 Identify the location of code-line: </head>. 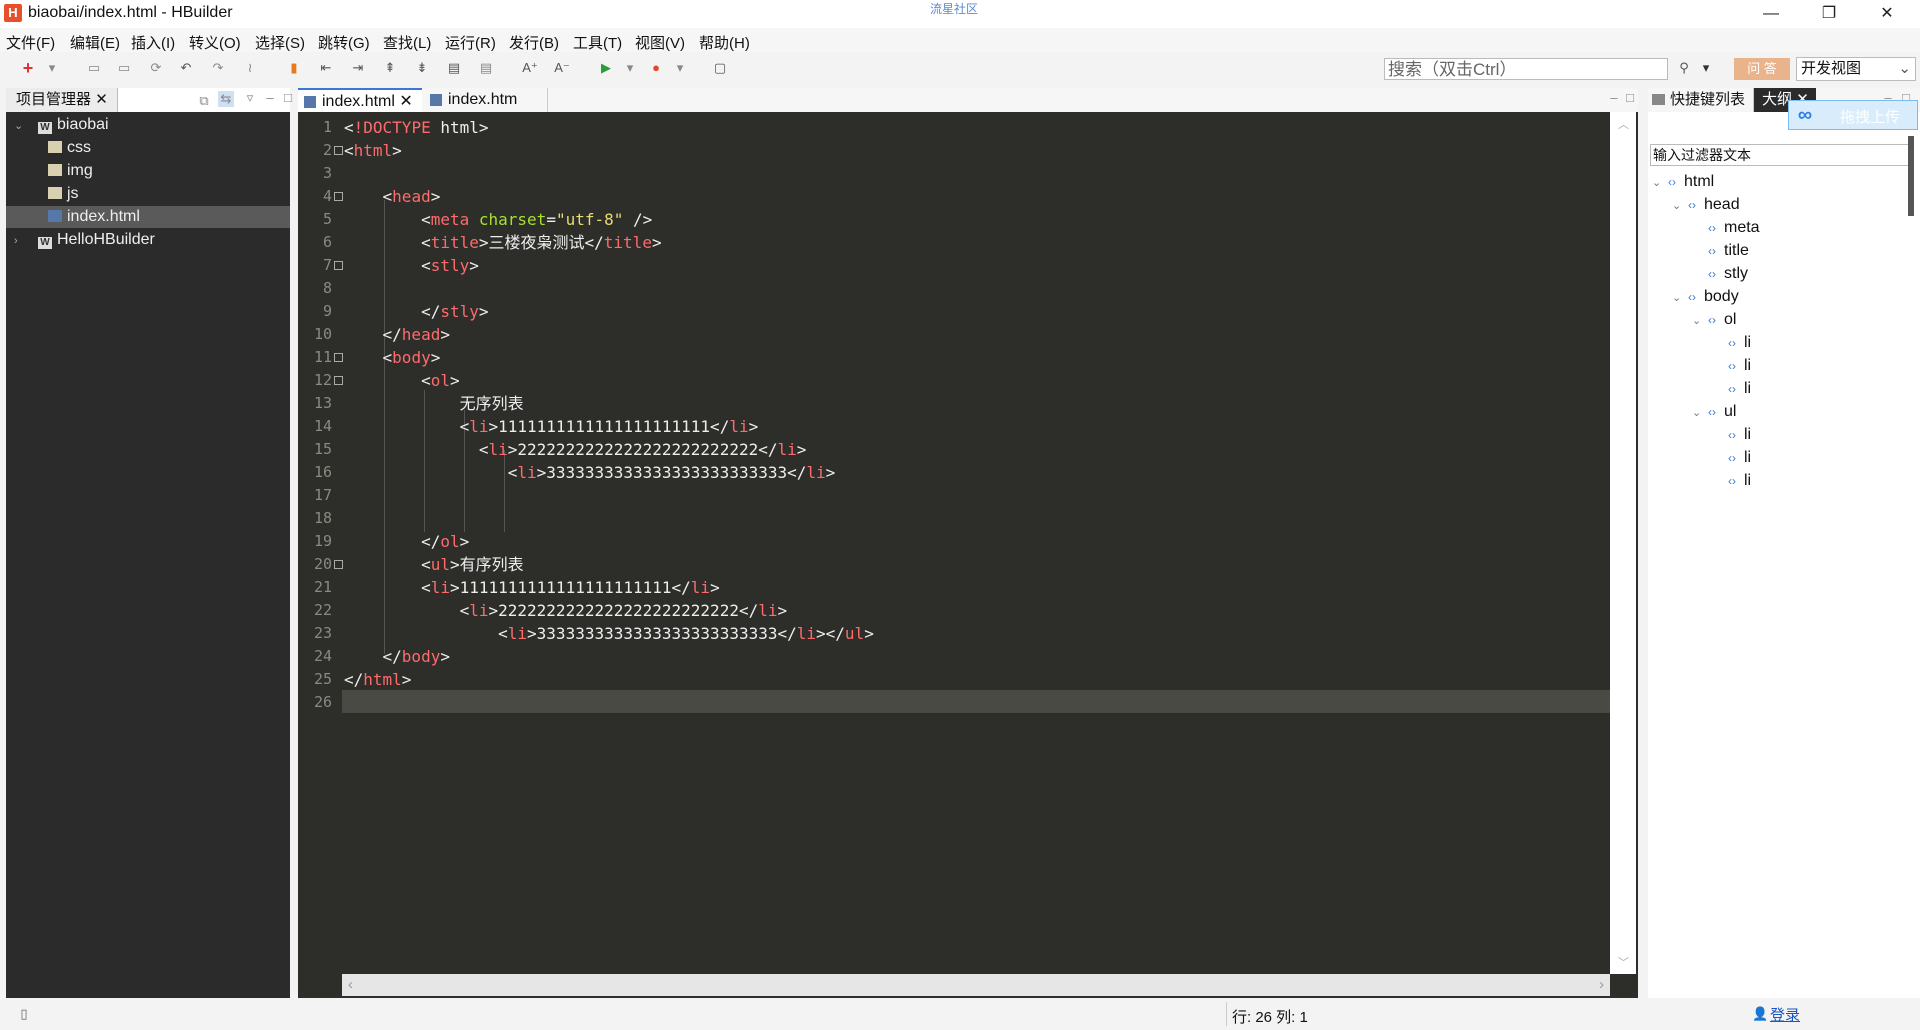
(397, 334).